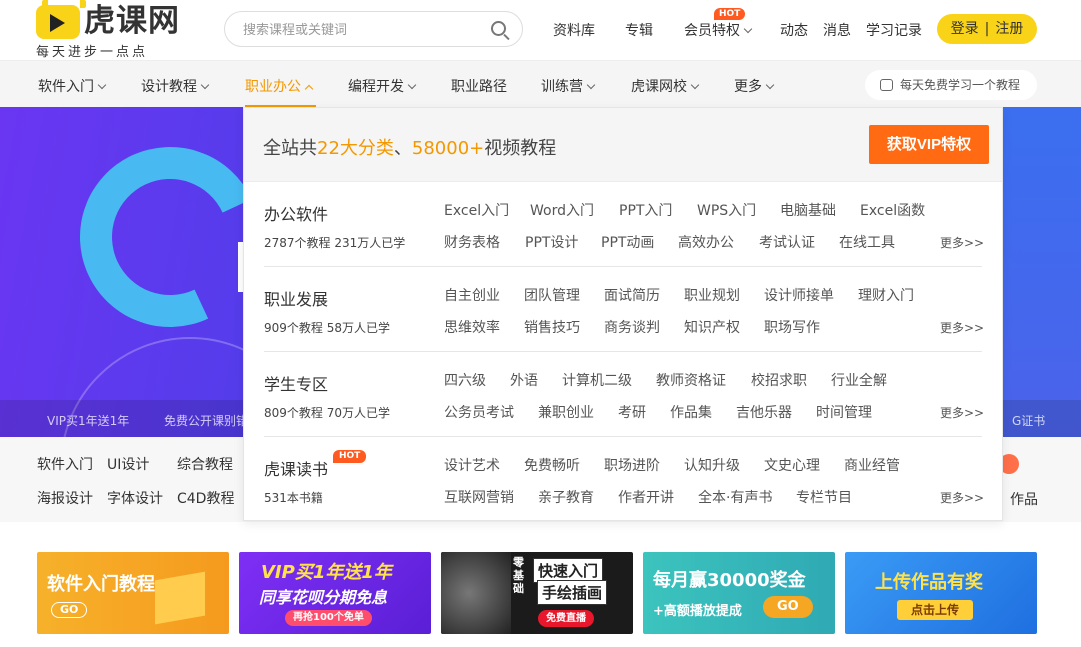 The height and width of the screenshot is (647, 1081). What do you see at coordinates (1028, 420) in the screenshot?
I see `banner-tab-cert: G证书` at bounding box center [1028, 420].